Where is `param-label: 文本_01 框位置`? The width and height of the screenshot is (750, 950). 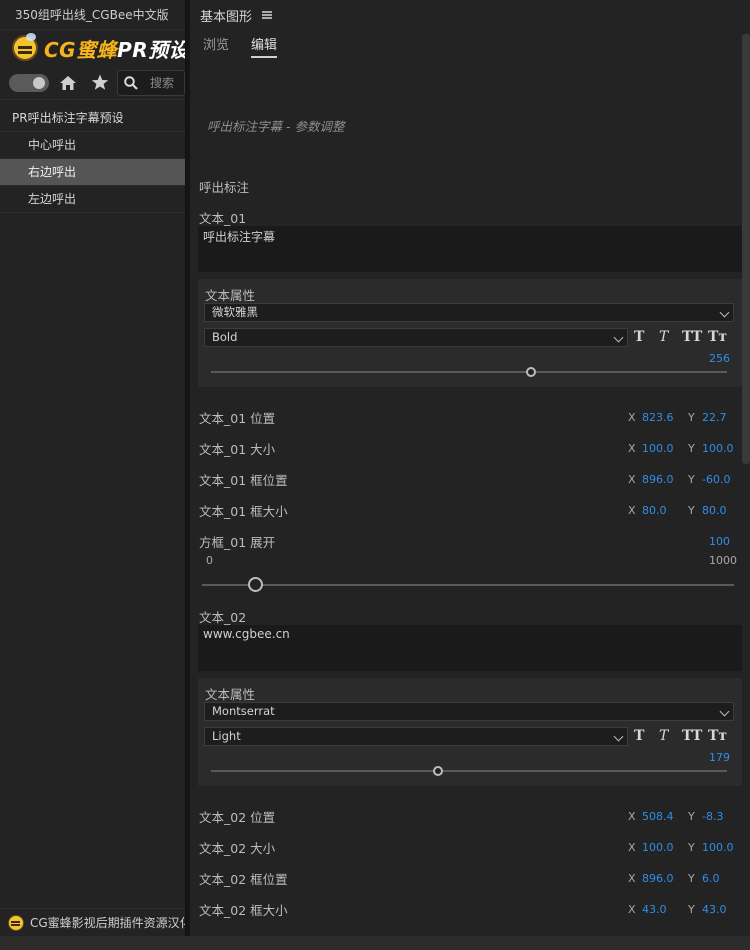
param-label: 文本_01 框位置 is located at coordinates (243, 480).